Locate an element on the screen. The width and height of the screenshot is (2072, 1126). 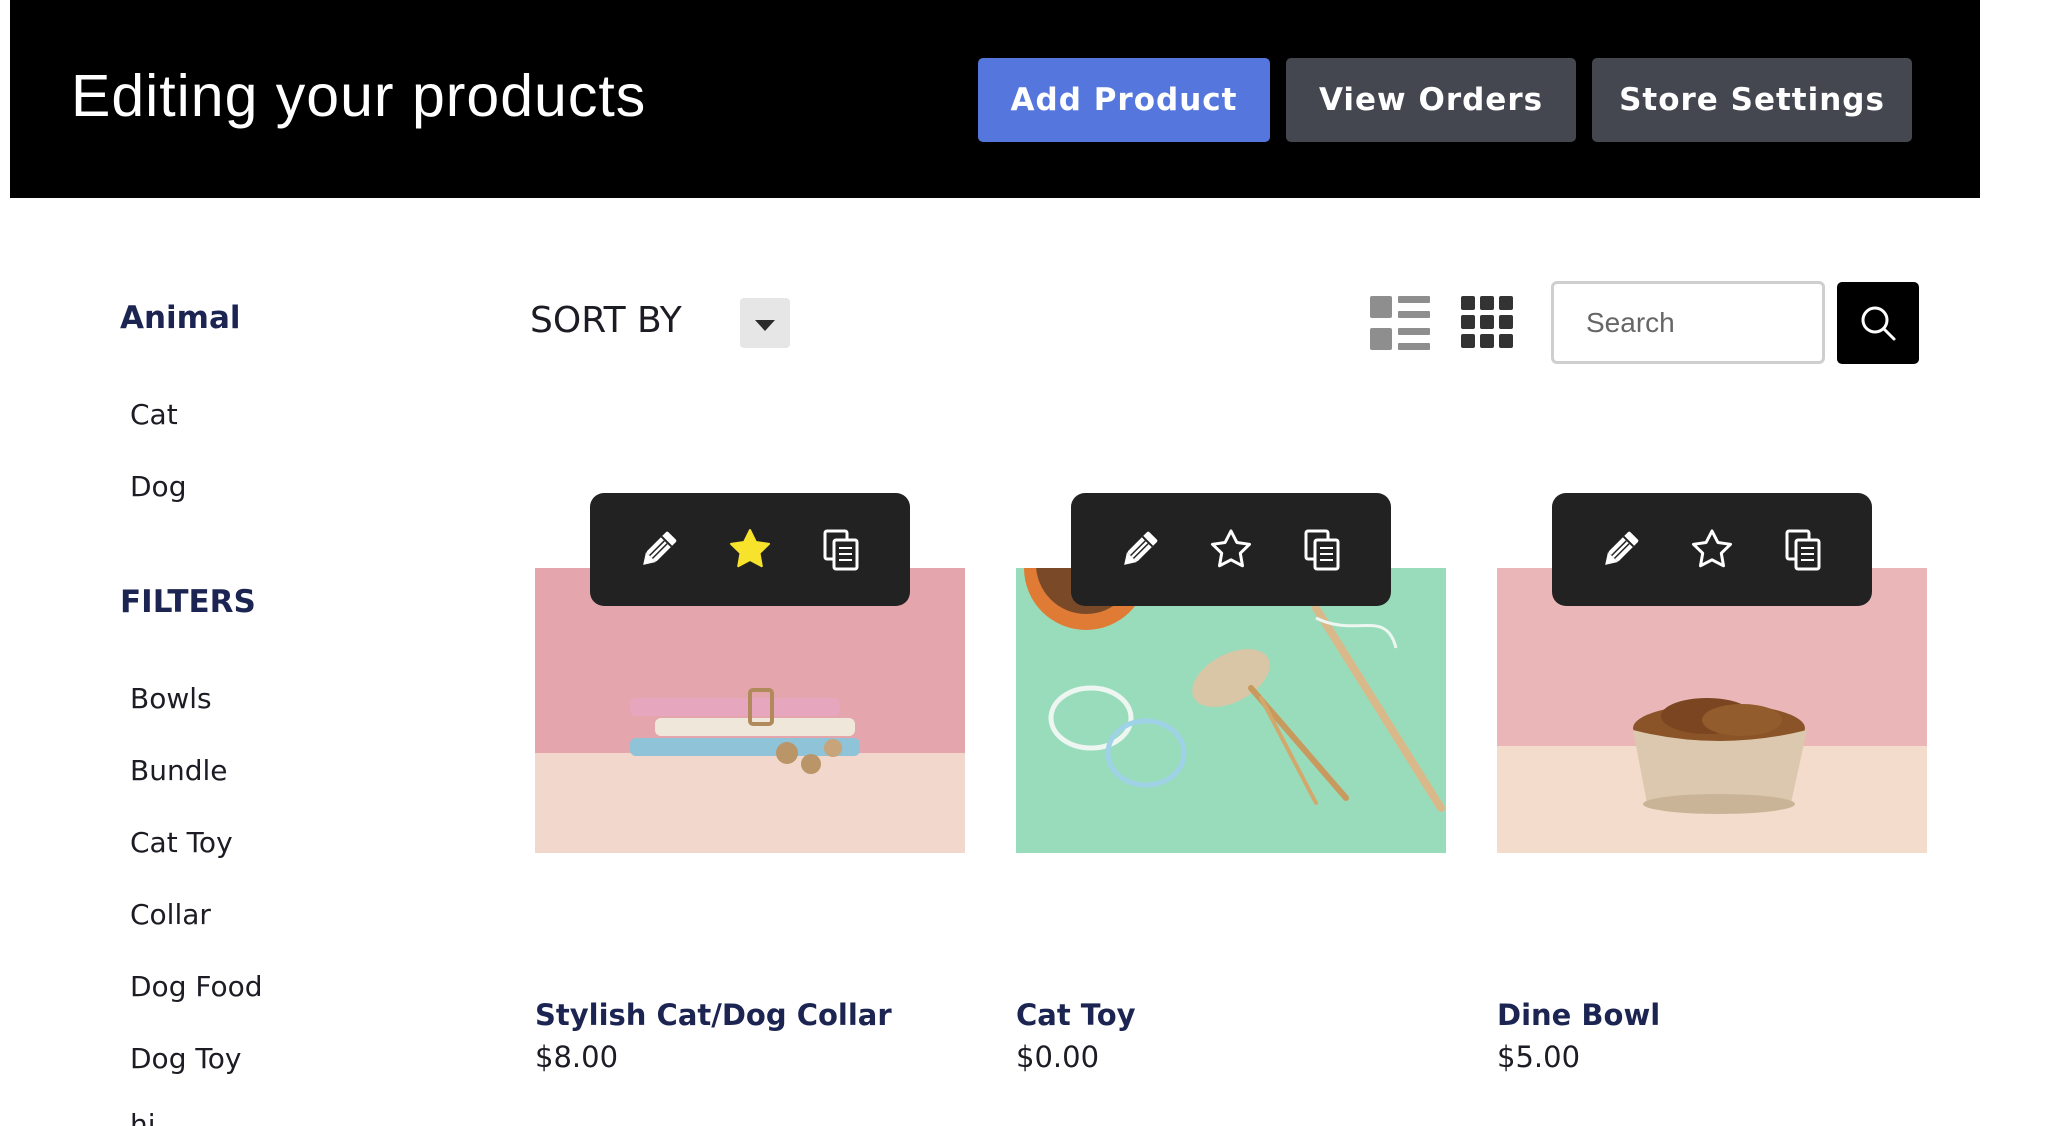
filter-item-bundle: Bundle is located at coordinates (178, 770).